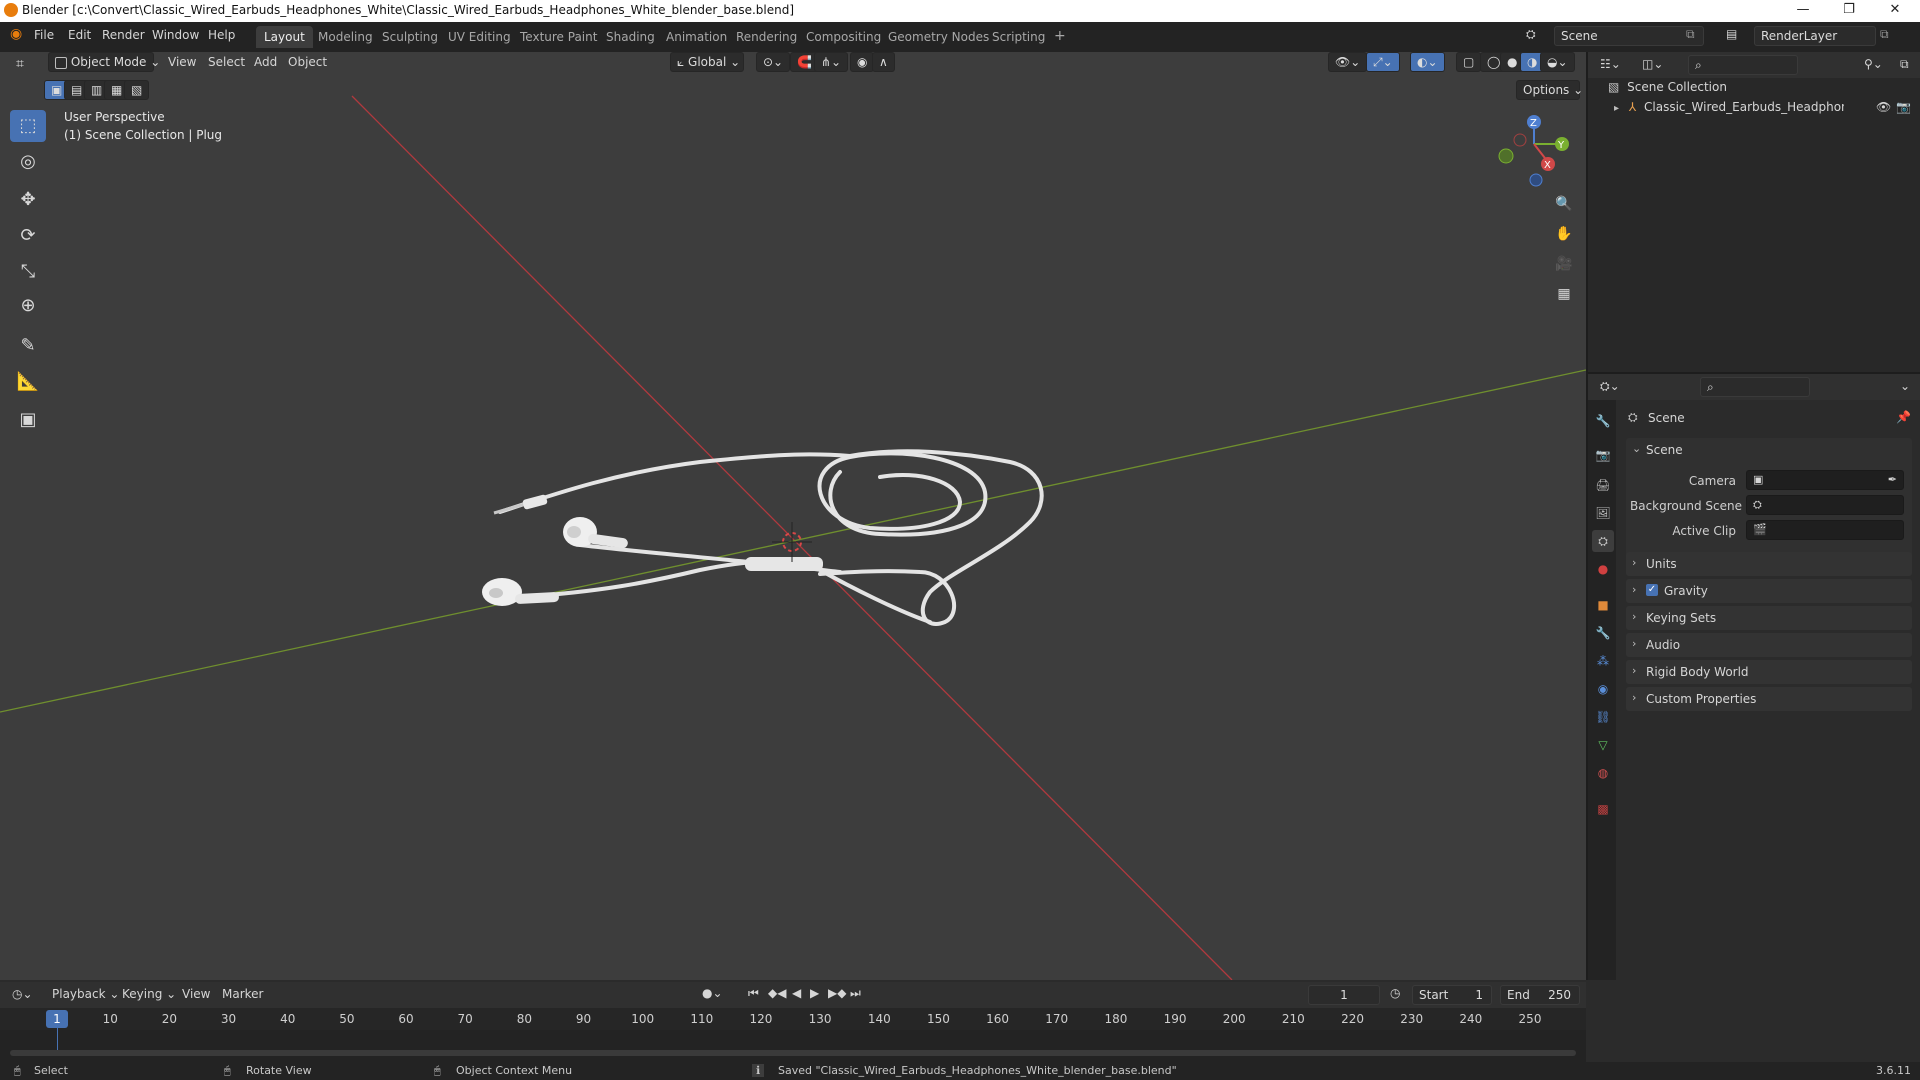 The image size is (1920, 1080). Describe the element at coordinates (793, 1046) in the screenshot. I see `timeline-track-area` at that location.